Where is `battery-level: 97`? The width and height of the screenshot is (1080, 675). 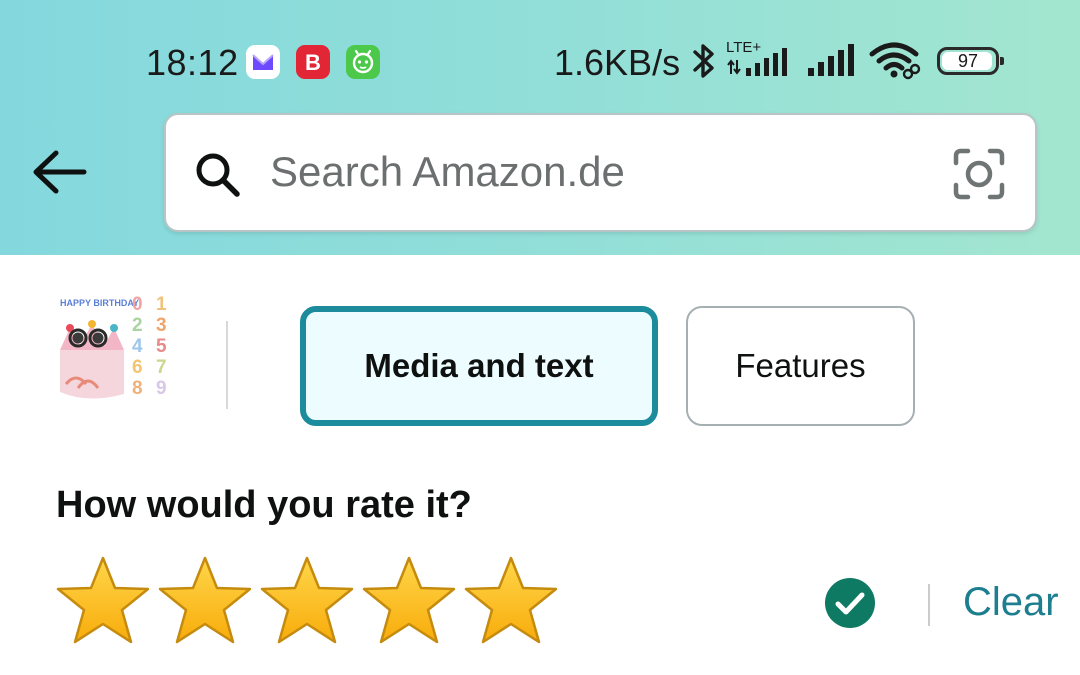 battery-level: 97 is located at coordinates (968, 61).